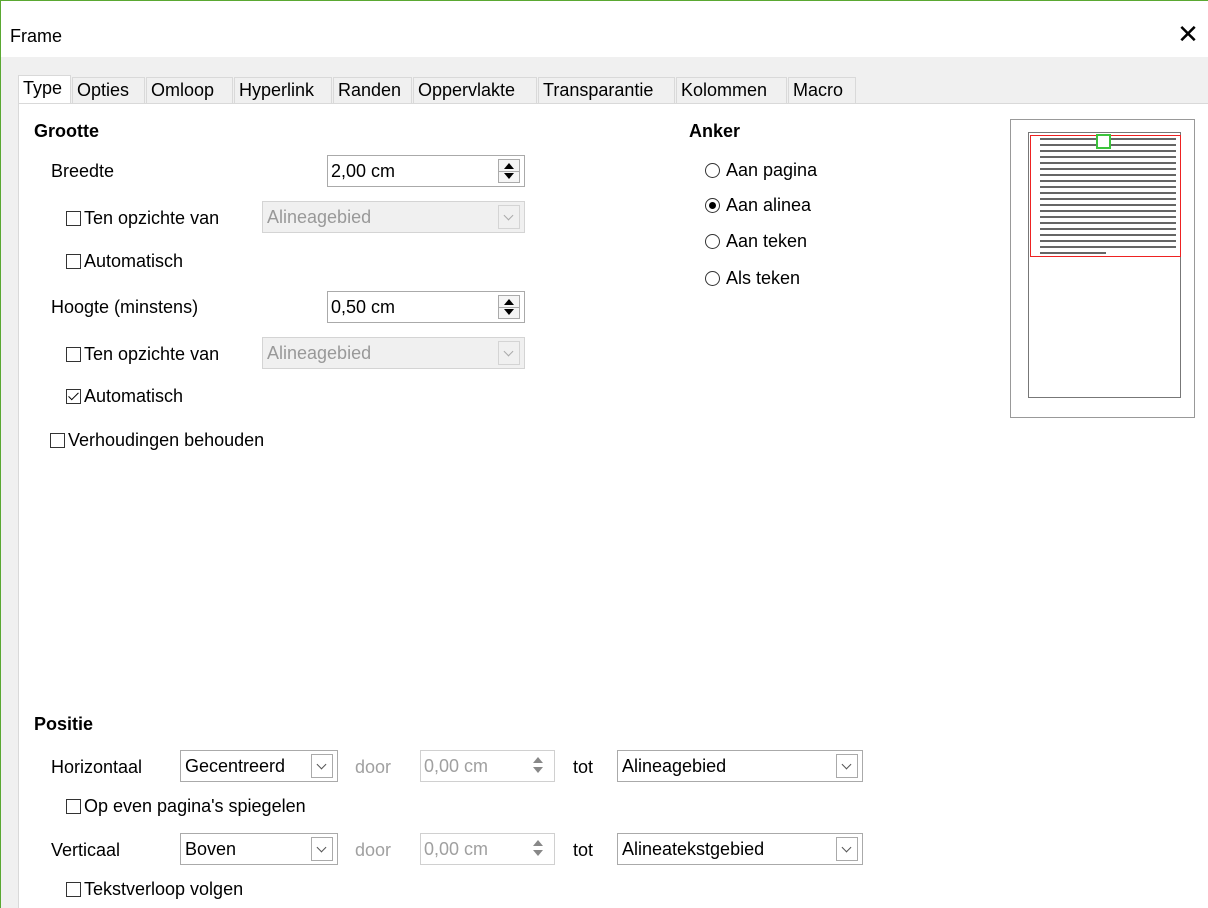  I want to click on follow-text-flow-checkbox: Tekstverloop volgen, so click(154, 889).